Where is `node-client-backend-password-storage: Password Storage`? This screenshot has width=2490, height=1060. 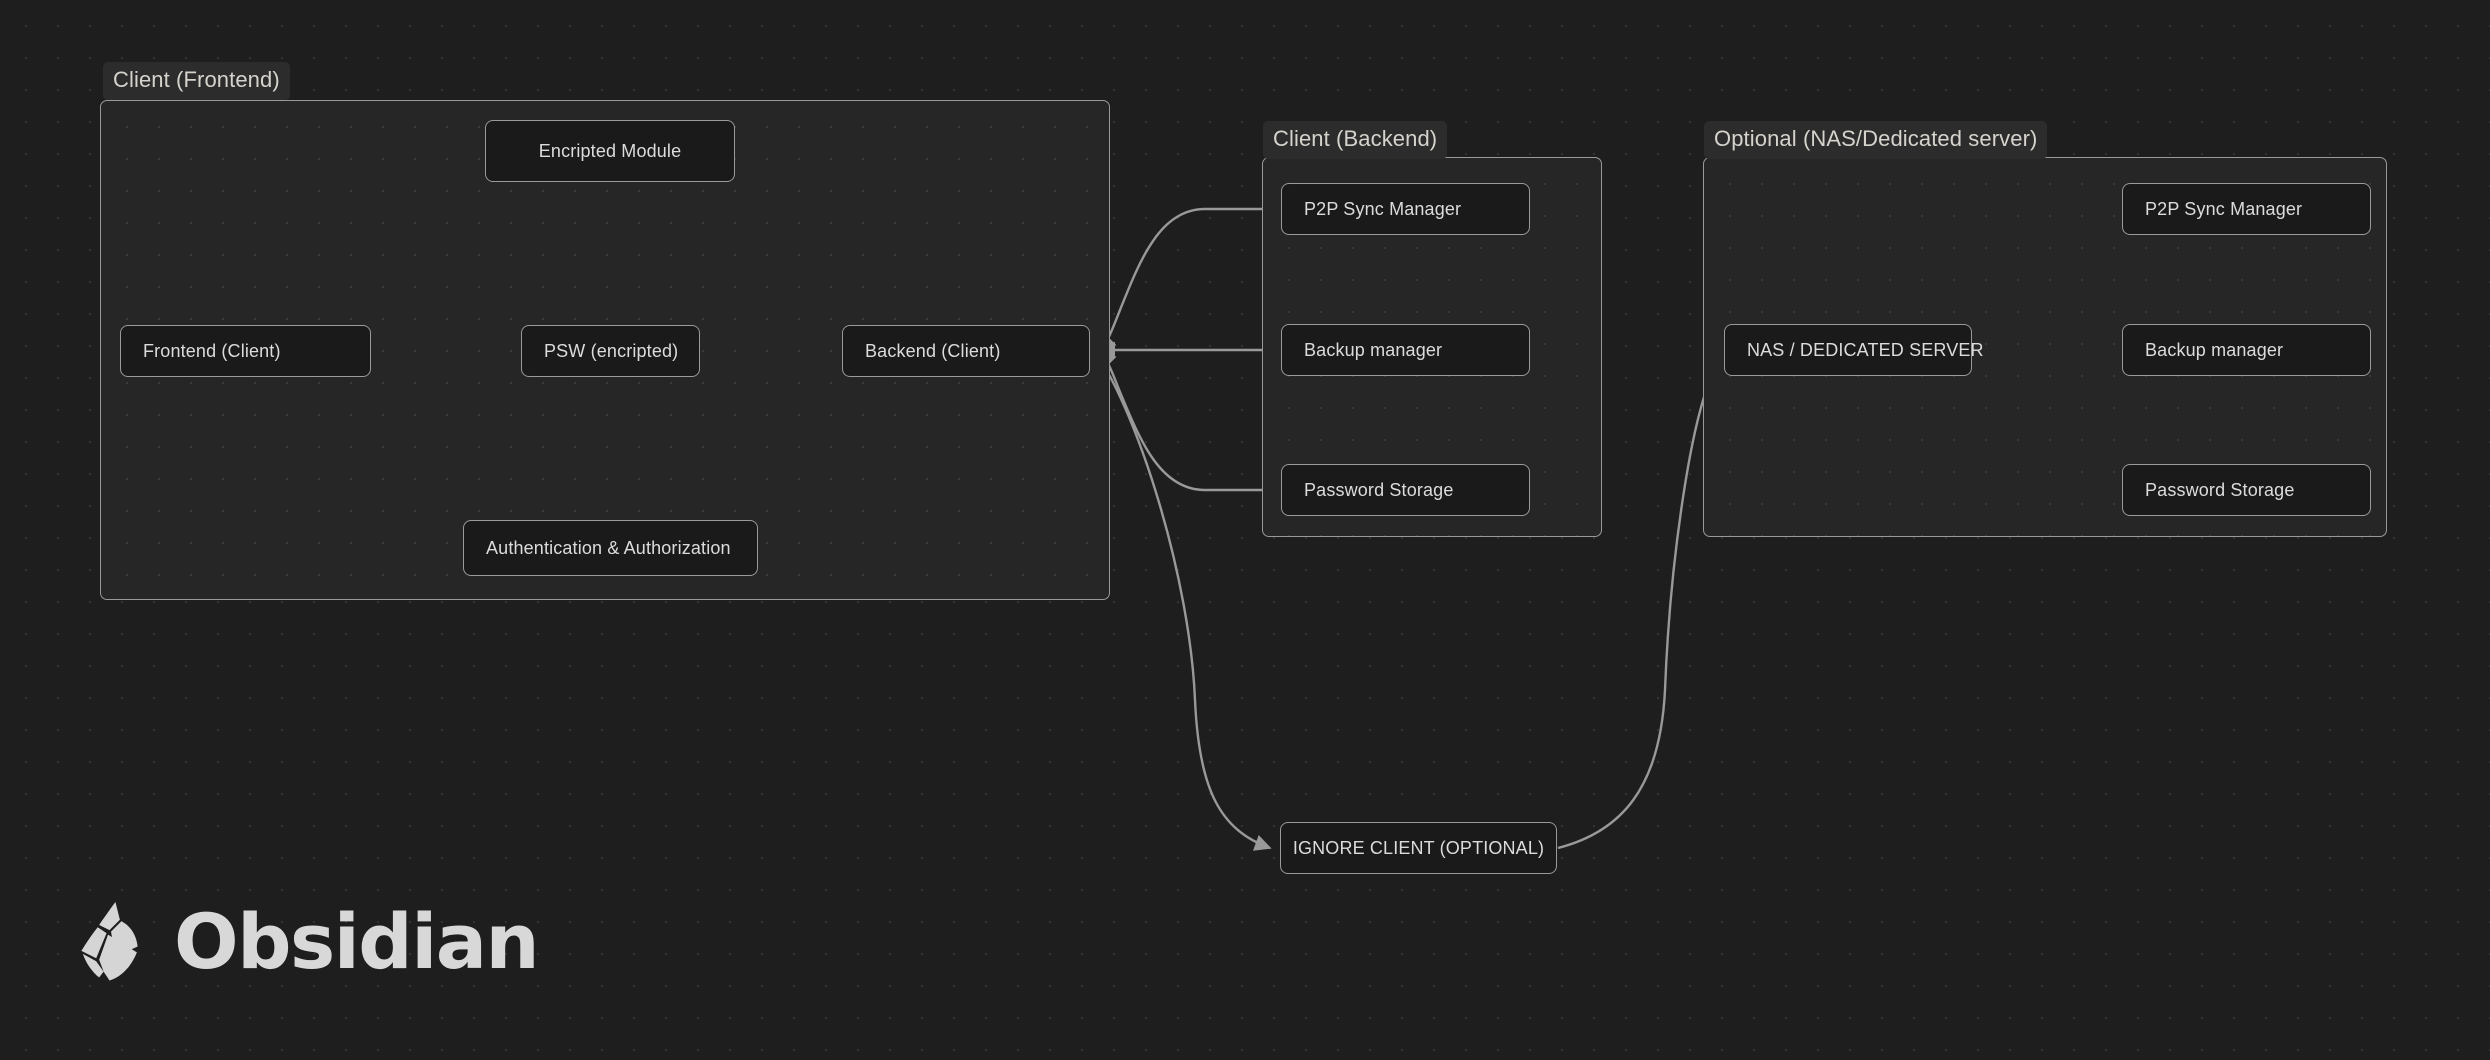
node-client-backend-password-storage: Password Storage is located at coordinates (1405, 490).